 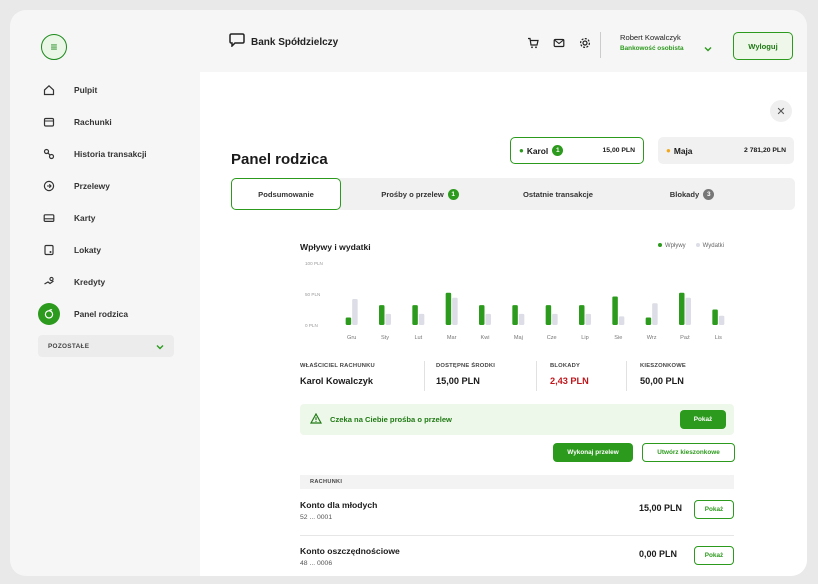 I want to click on account-card-maja: ● Maja 2 781,20 PLN, so click(x=726, y=150).